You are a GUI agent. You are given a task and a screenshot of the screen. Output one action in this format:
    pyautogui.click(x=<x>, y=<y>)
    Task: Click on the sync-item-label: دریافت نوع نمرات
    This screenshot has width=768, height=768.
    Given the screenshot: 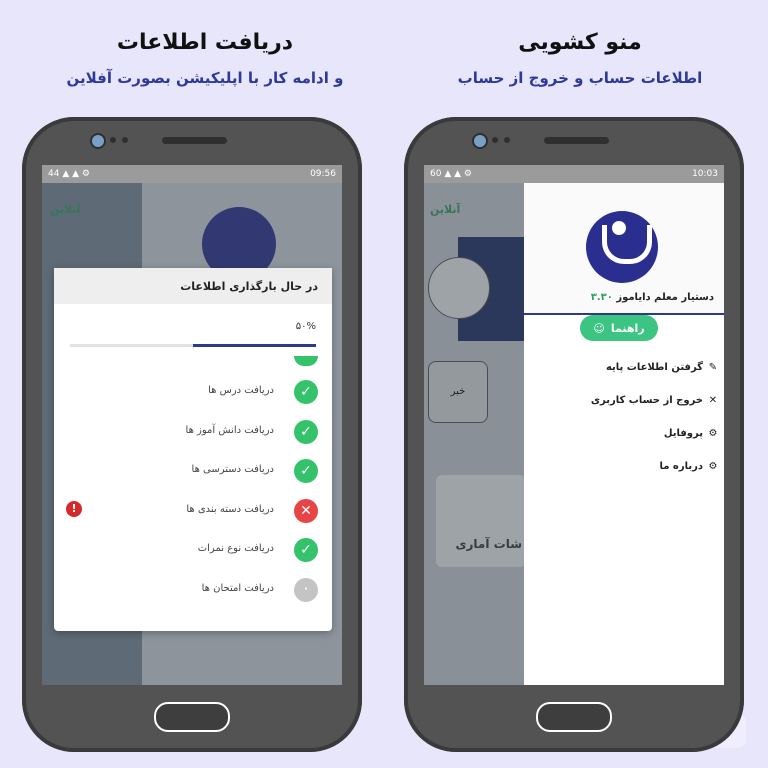 What is the action you would take?
    pyautogui.click(x=235, y=548)
    